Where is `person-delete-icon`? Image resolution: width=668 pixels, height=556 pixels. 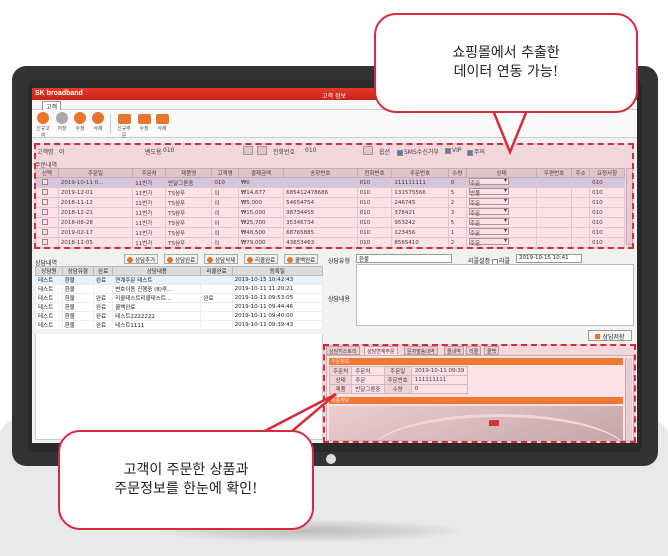
person-delete-icon is located at coordinates (98, 118).